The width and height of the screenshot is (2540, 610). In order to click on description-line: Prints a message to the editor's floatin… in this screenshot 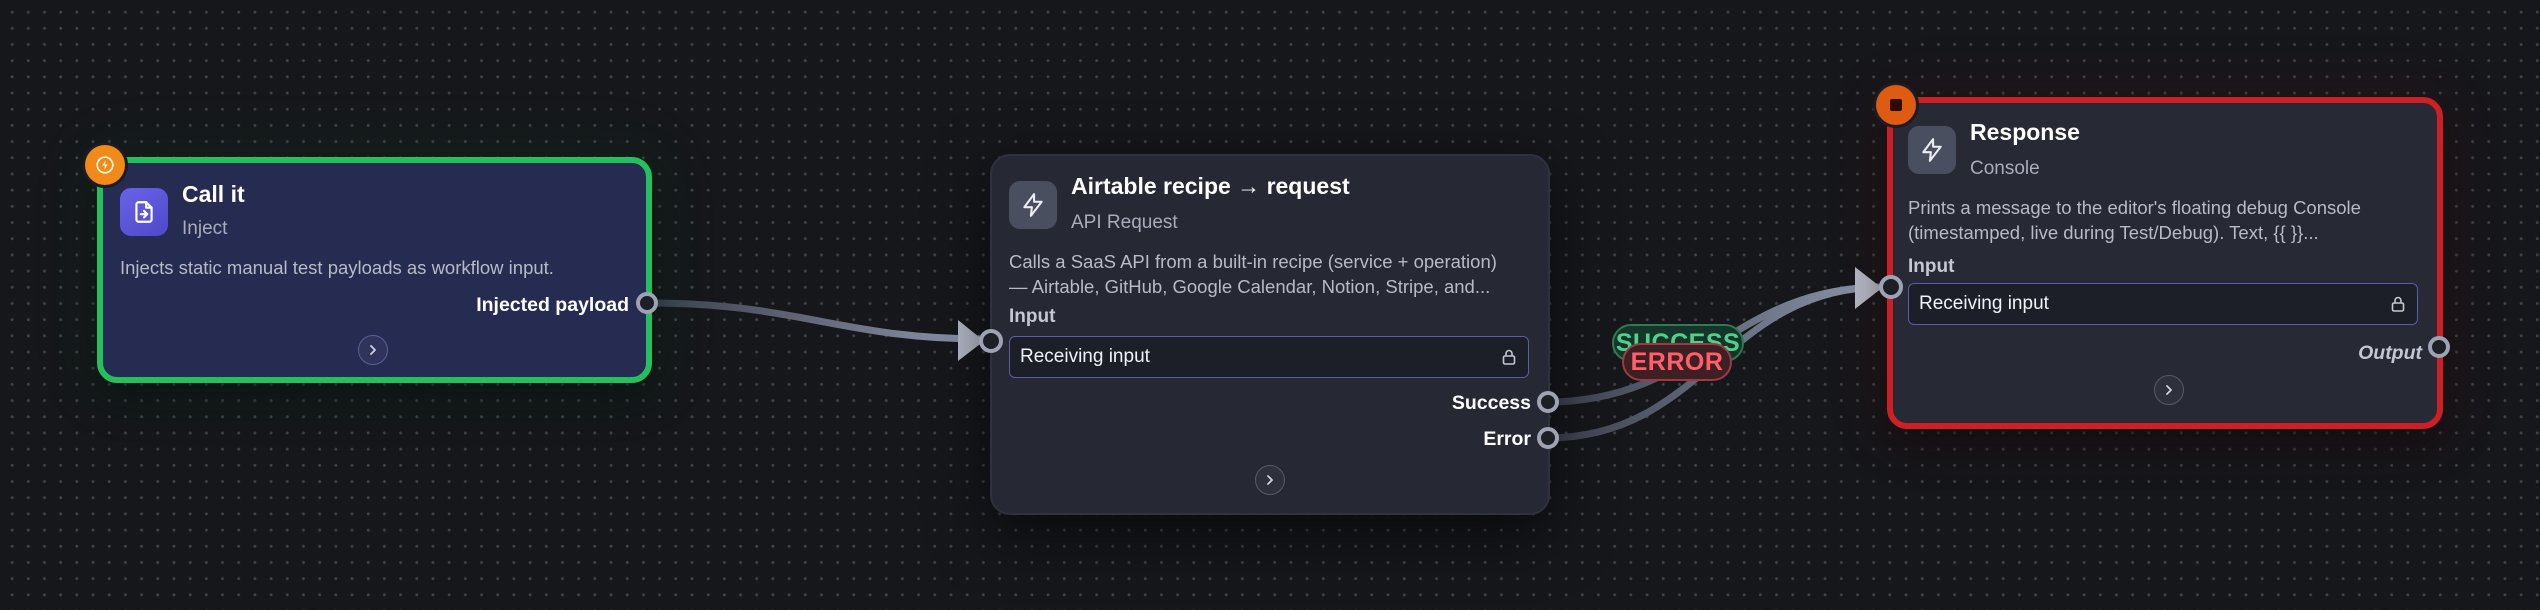, I will do `click(2134, 207)`.